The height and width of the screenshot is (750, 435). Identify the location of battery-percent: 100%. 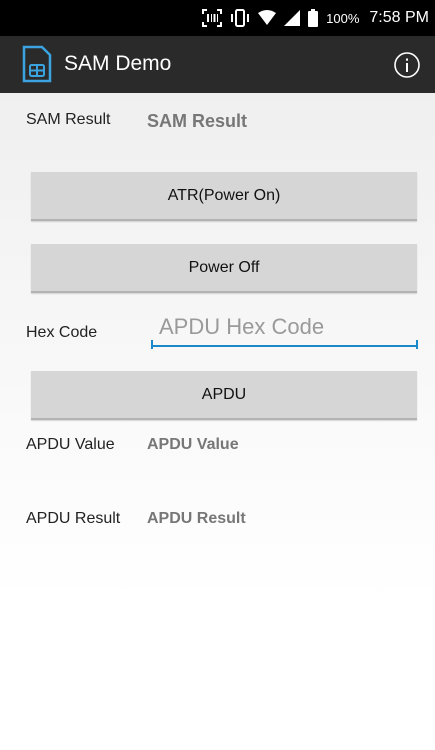
(343, 18).